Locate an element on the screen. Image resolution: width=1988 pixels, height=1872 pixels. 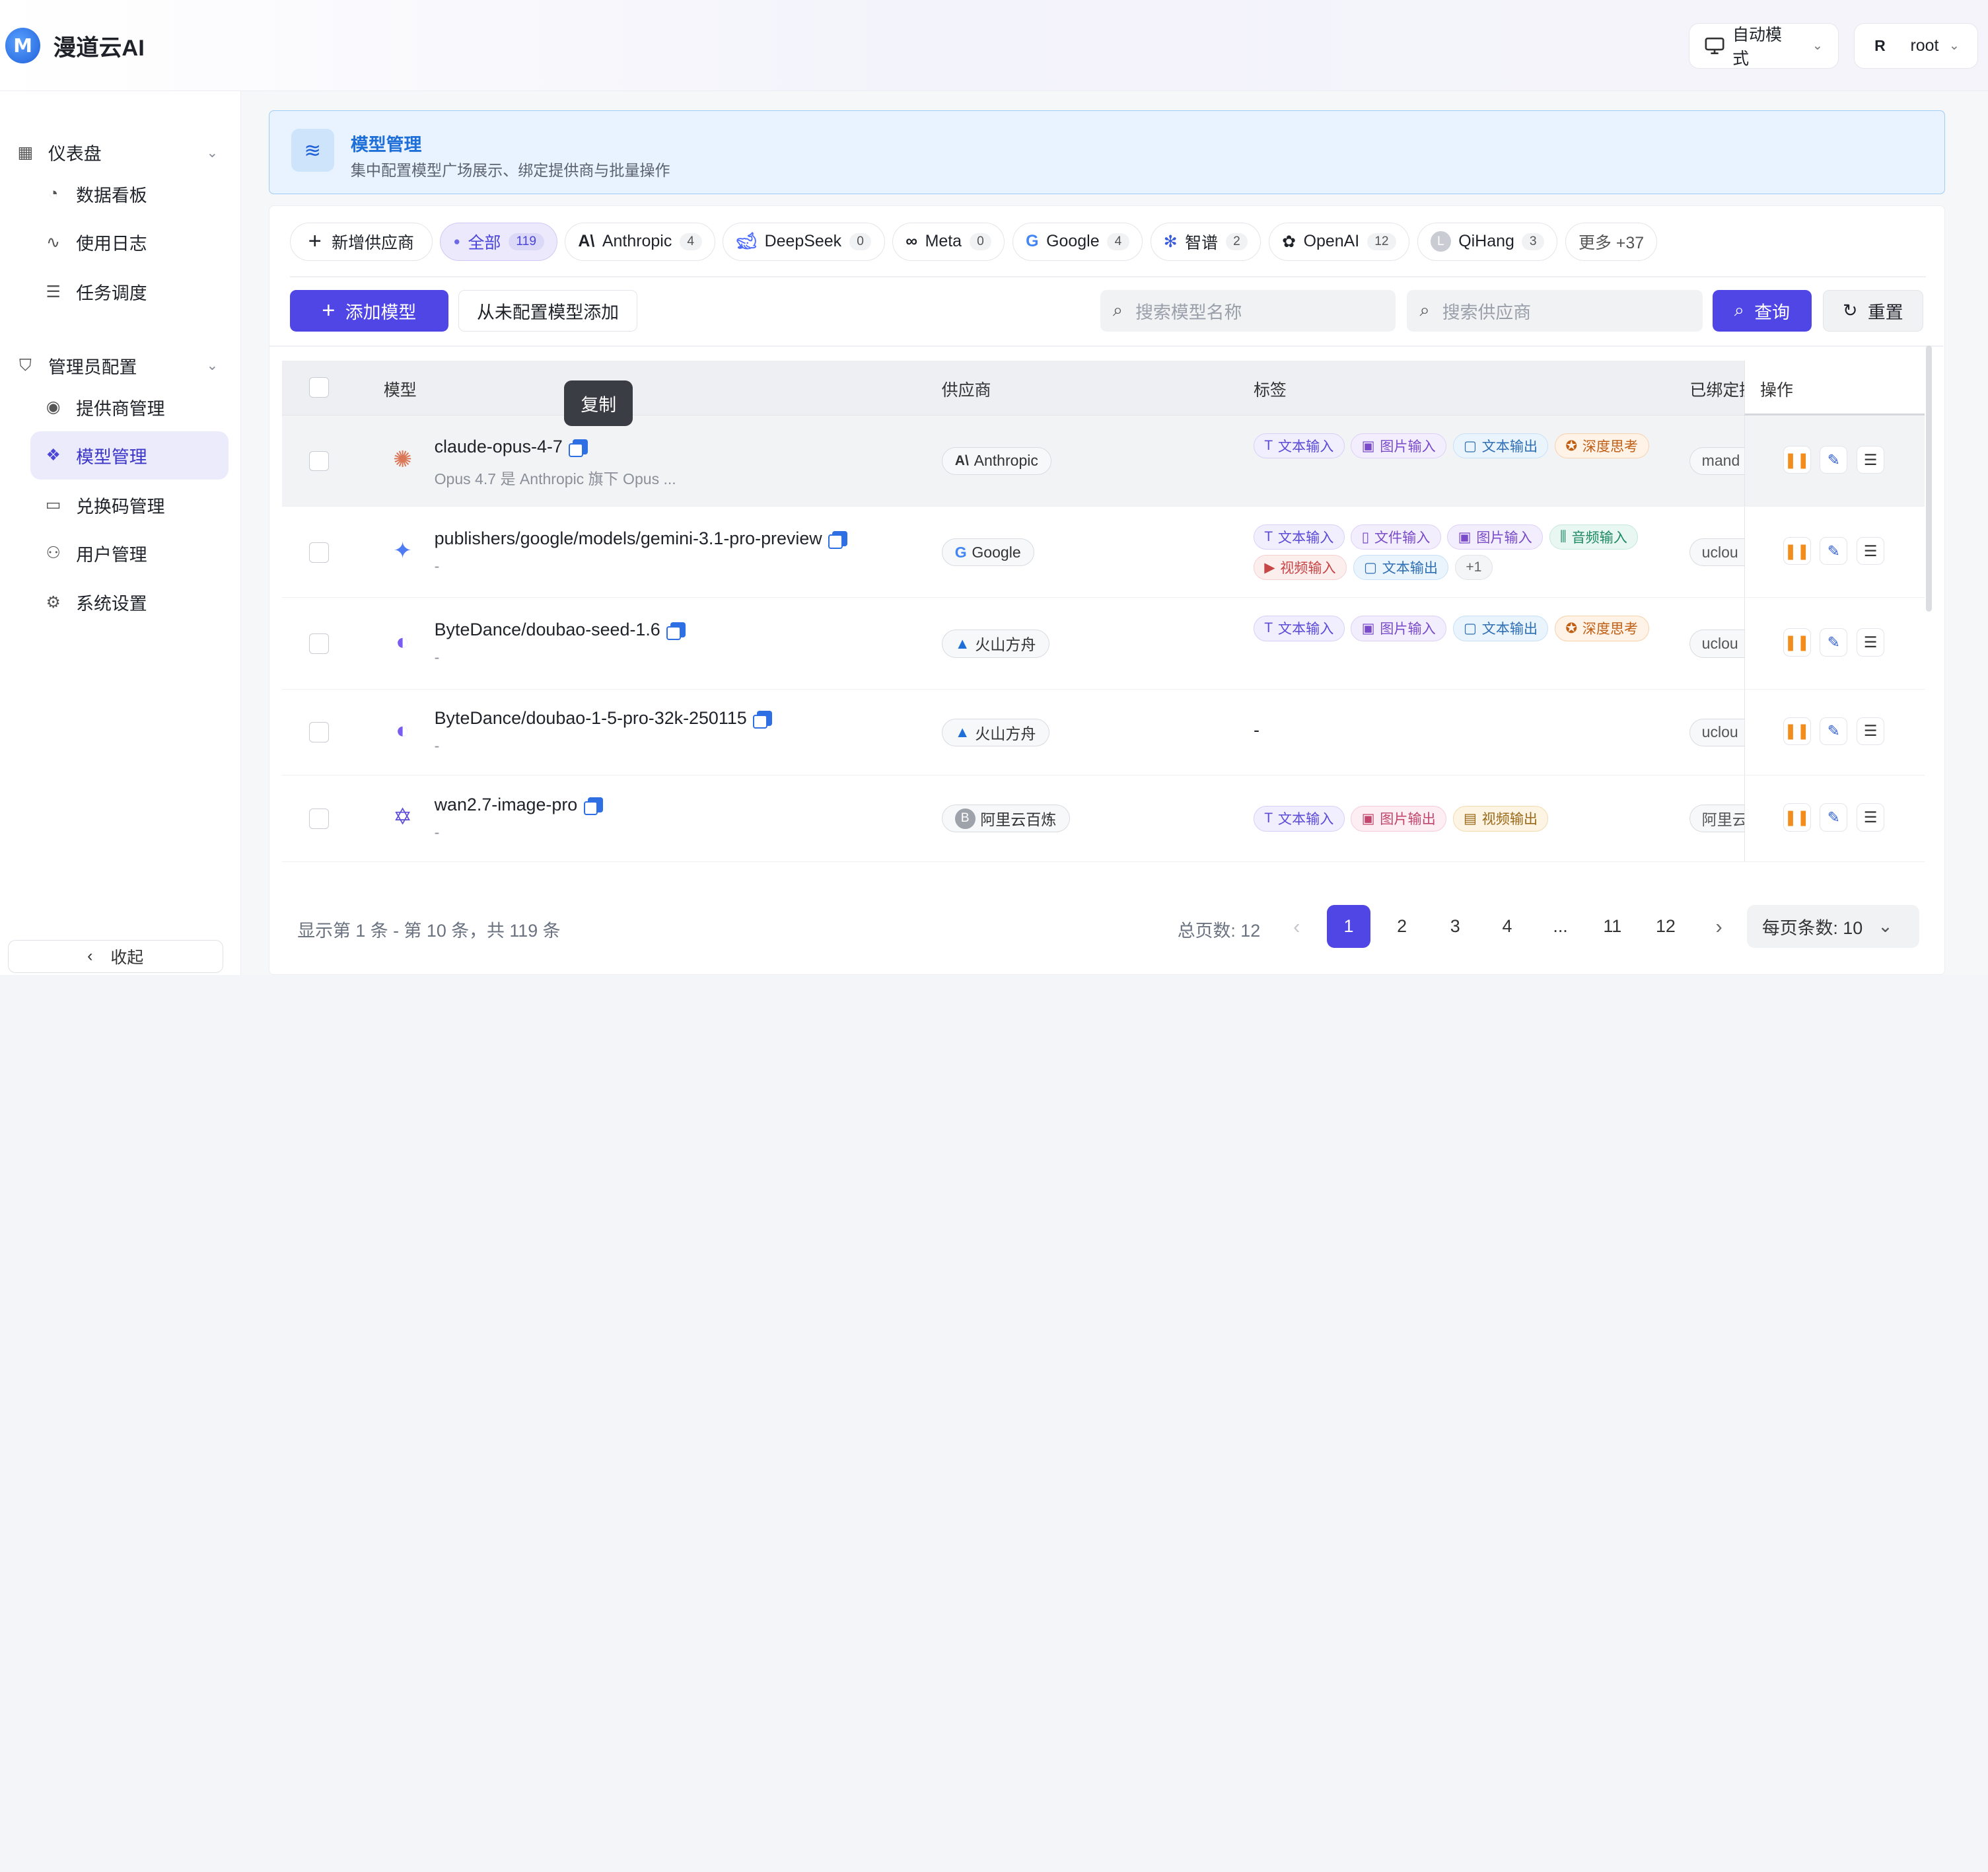
select-all-checkbox is located at coordinates (319, 388).